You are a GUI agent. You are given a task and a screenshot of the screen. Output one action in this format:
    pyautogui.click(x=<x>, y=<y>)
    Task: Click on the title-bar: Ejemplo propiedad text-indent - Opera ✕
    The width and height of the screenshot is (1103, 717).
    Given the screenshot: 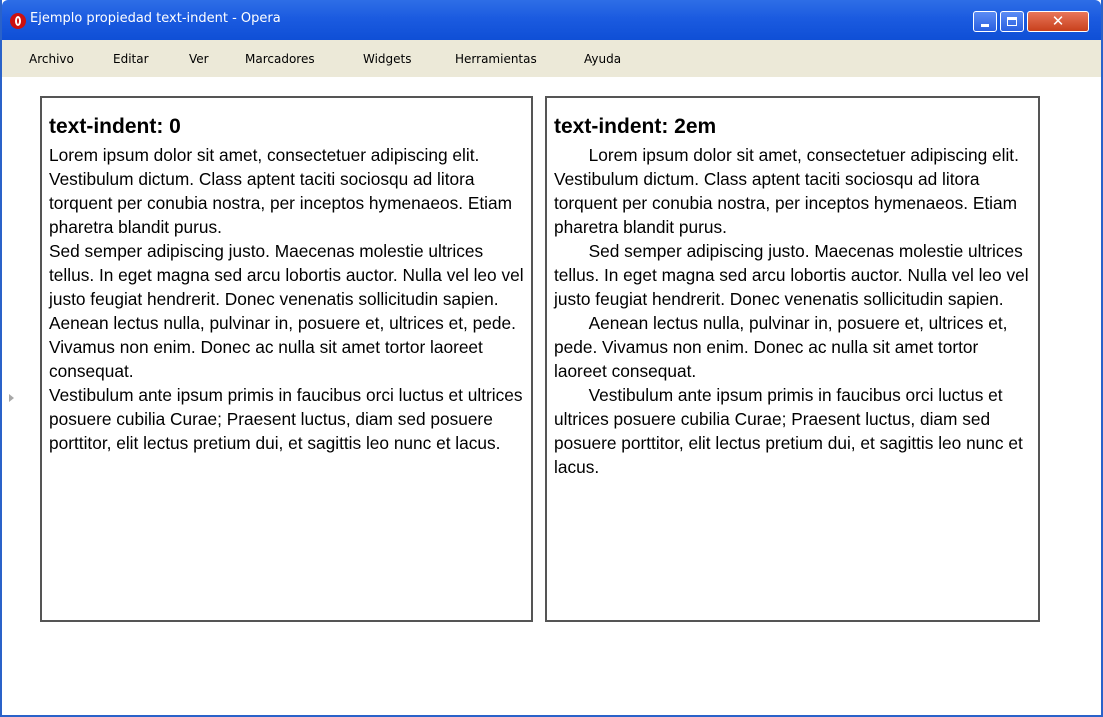 What is the action you would take?
    pyautogui.click(x=551, y=20)
    